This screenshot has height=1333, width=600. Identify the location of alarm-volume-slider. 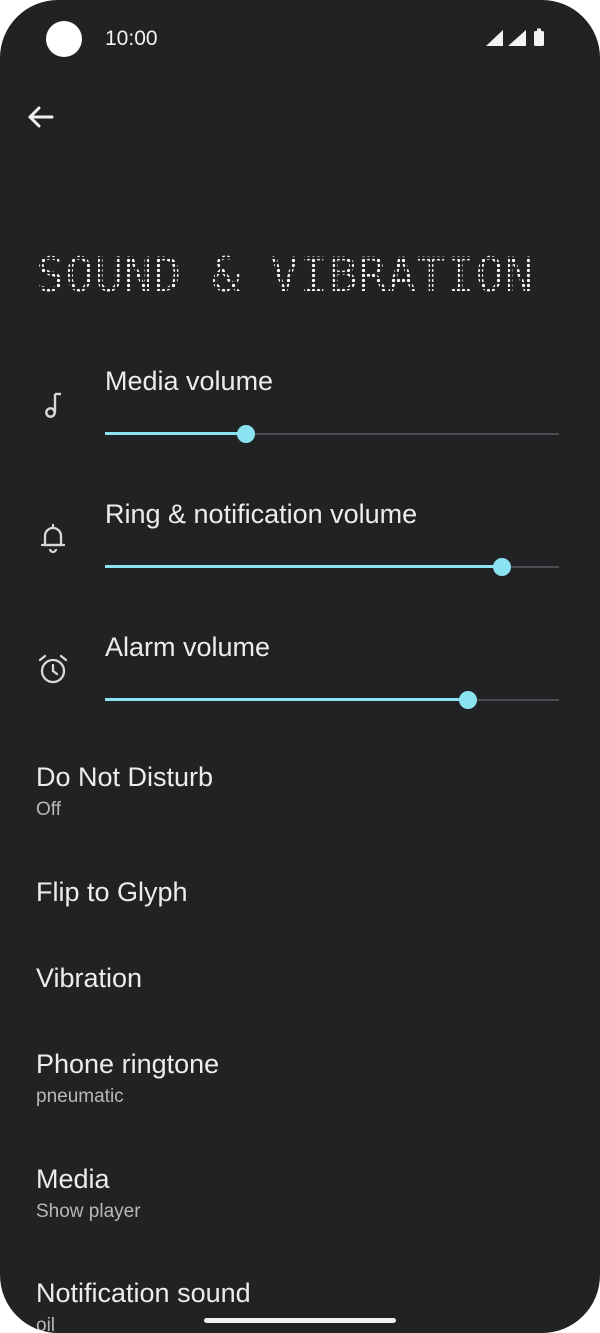
(332, 700).